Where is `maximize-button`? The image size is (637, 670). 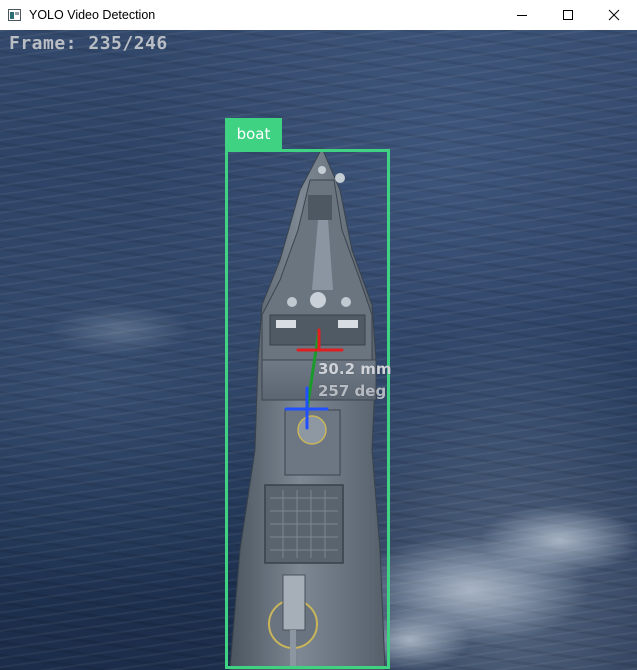 maximize-button is located at coordinates (568, 15).